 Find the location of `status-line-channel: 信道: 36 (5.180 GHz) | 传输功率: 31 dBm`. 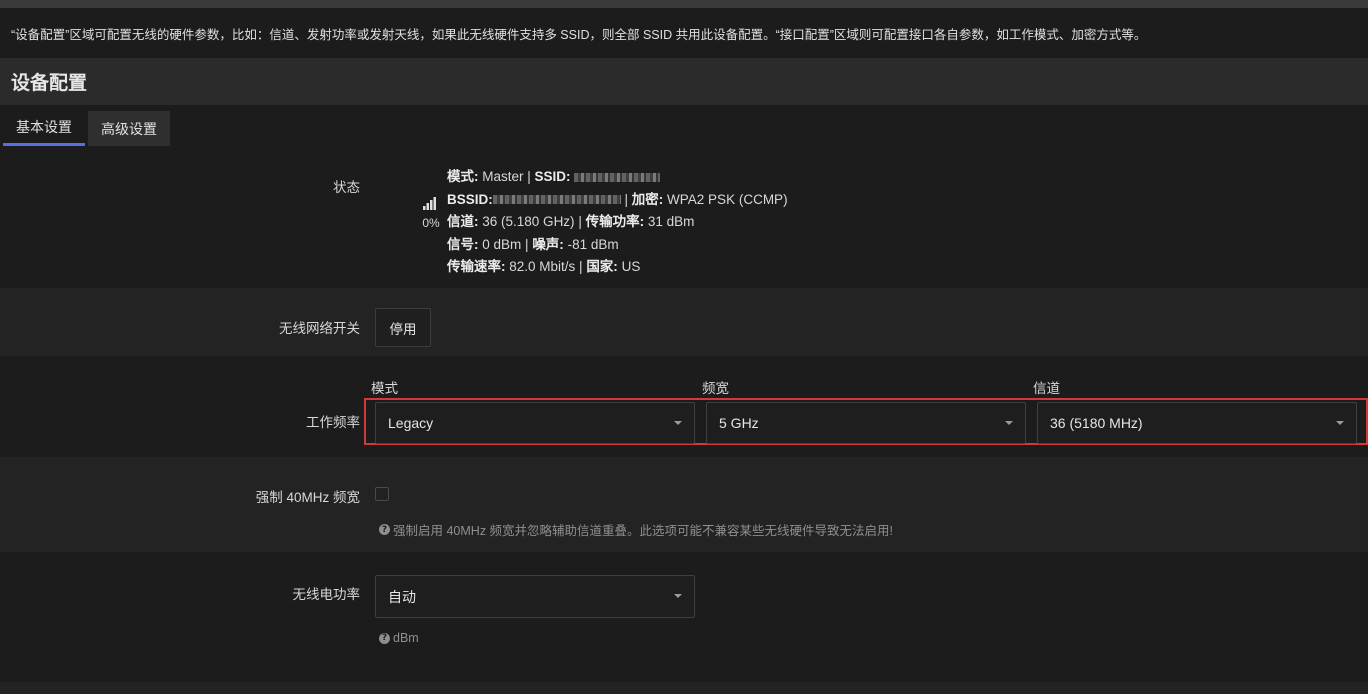

status-line-channel: 信道: 36 (5.180 GHz) | 传输功率: 31 dBm is located at coordinates (571, 221).